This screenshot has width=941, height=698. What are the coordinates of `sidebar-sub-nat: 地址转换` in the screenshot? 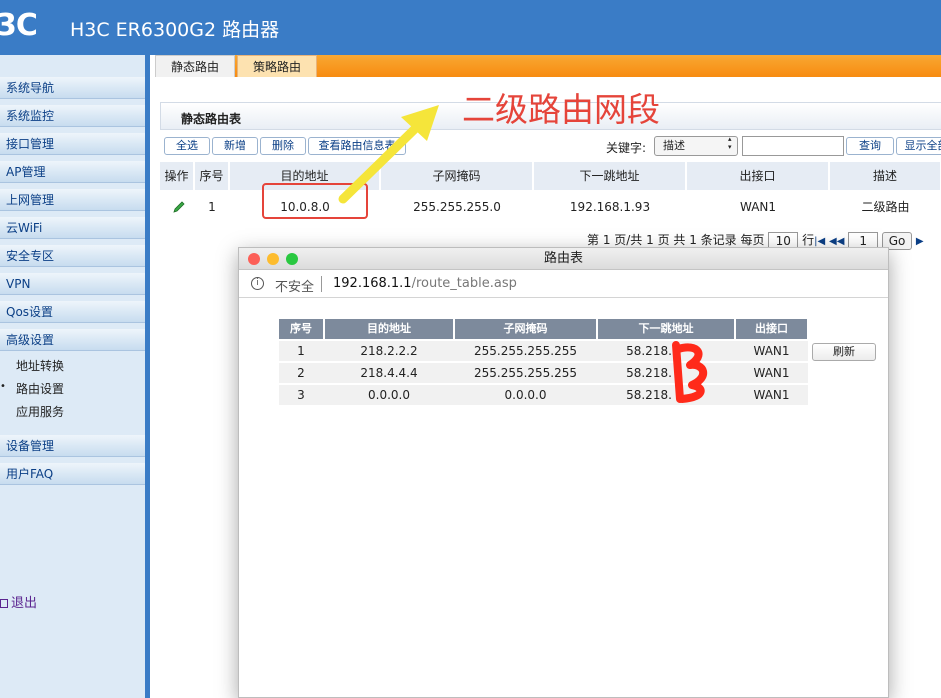 It's located at (40, 365).